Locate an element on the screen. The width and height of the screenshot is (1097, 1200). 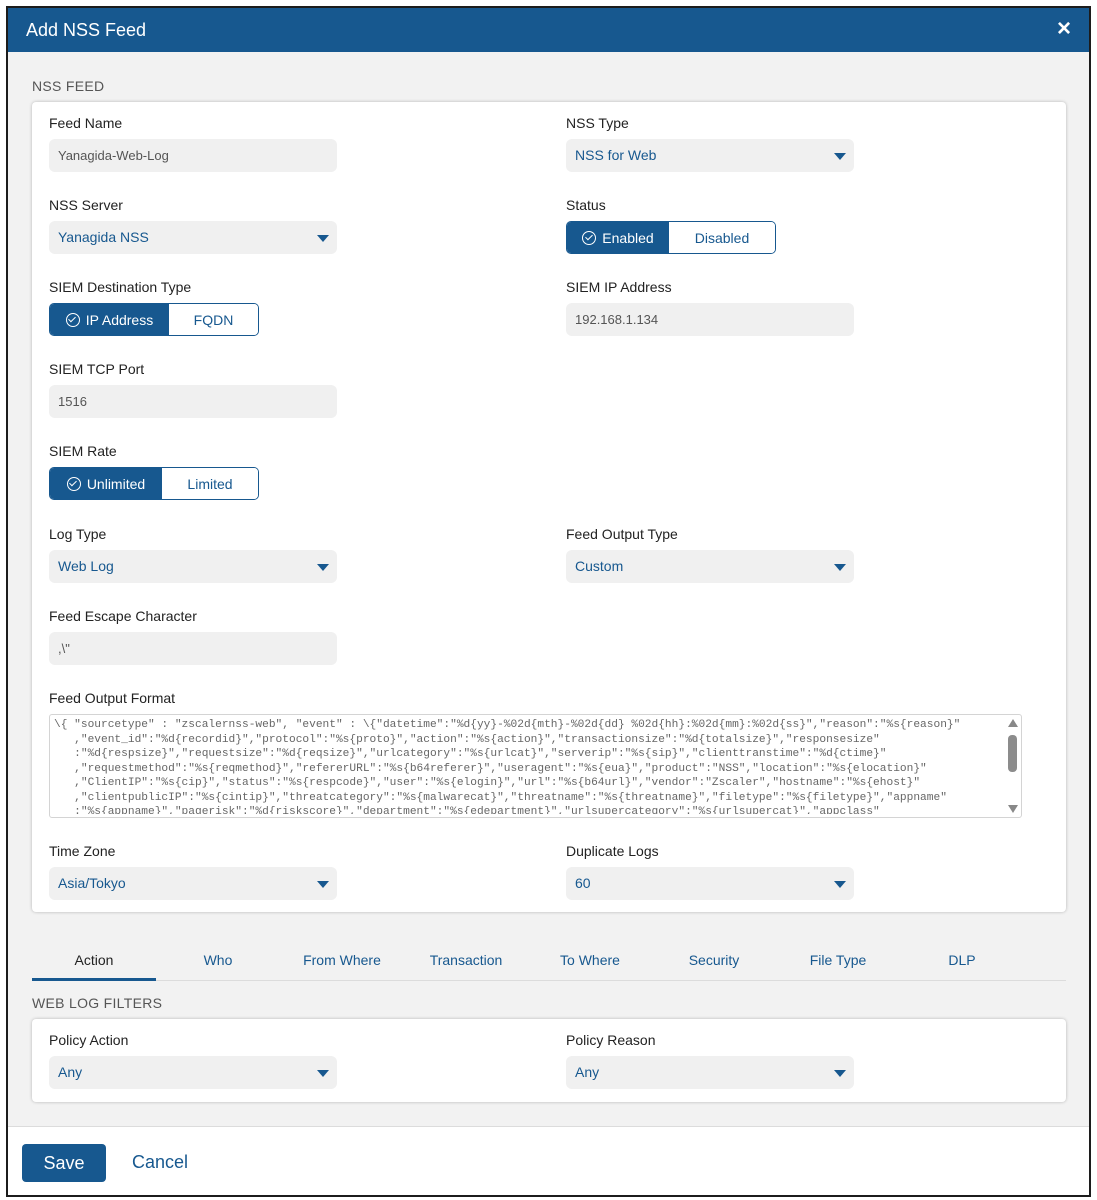
save-button: Save is located at coordinates (64, 1163).